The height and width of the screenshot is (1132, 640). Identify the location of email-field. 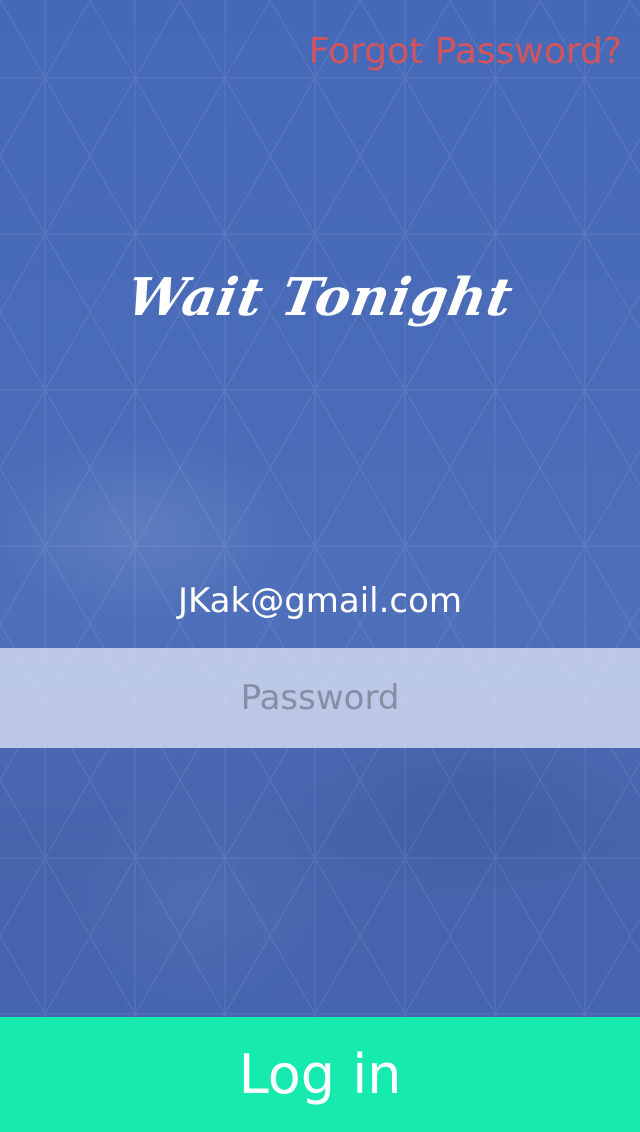
(320, 601).